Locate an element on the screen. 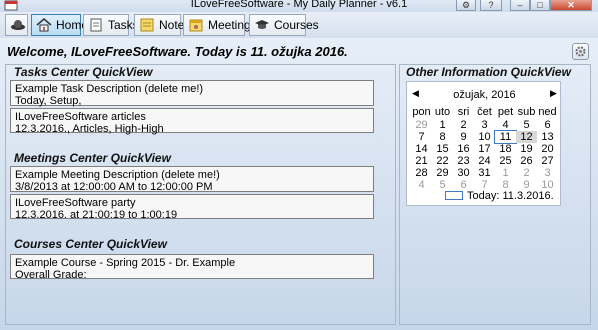  calendar-day: 18 is located at coordinates (505, 149).